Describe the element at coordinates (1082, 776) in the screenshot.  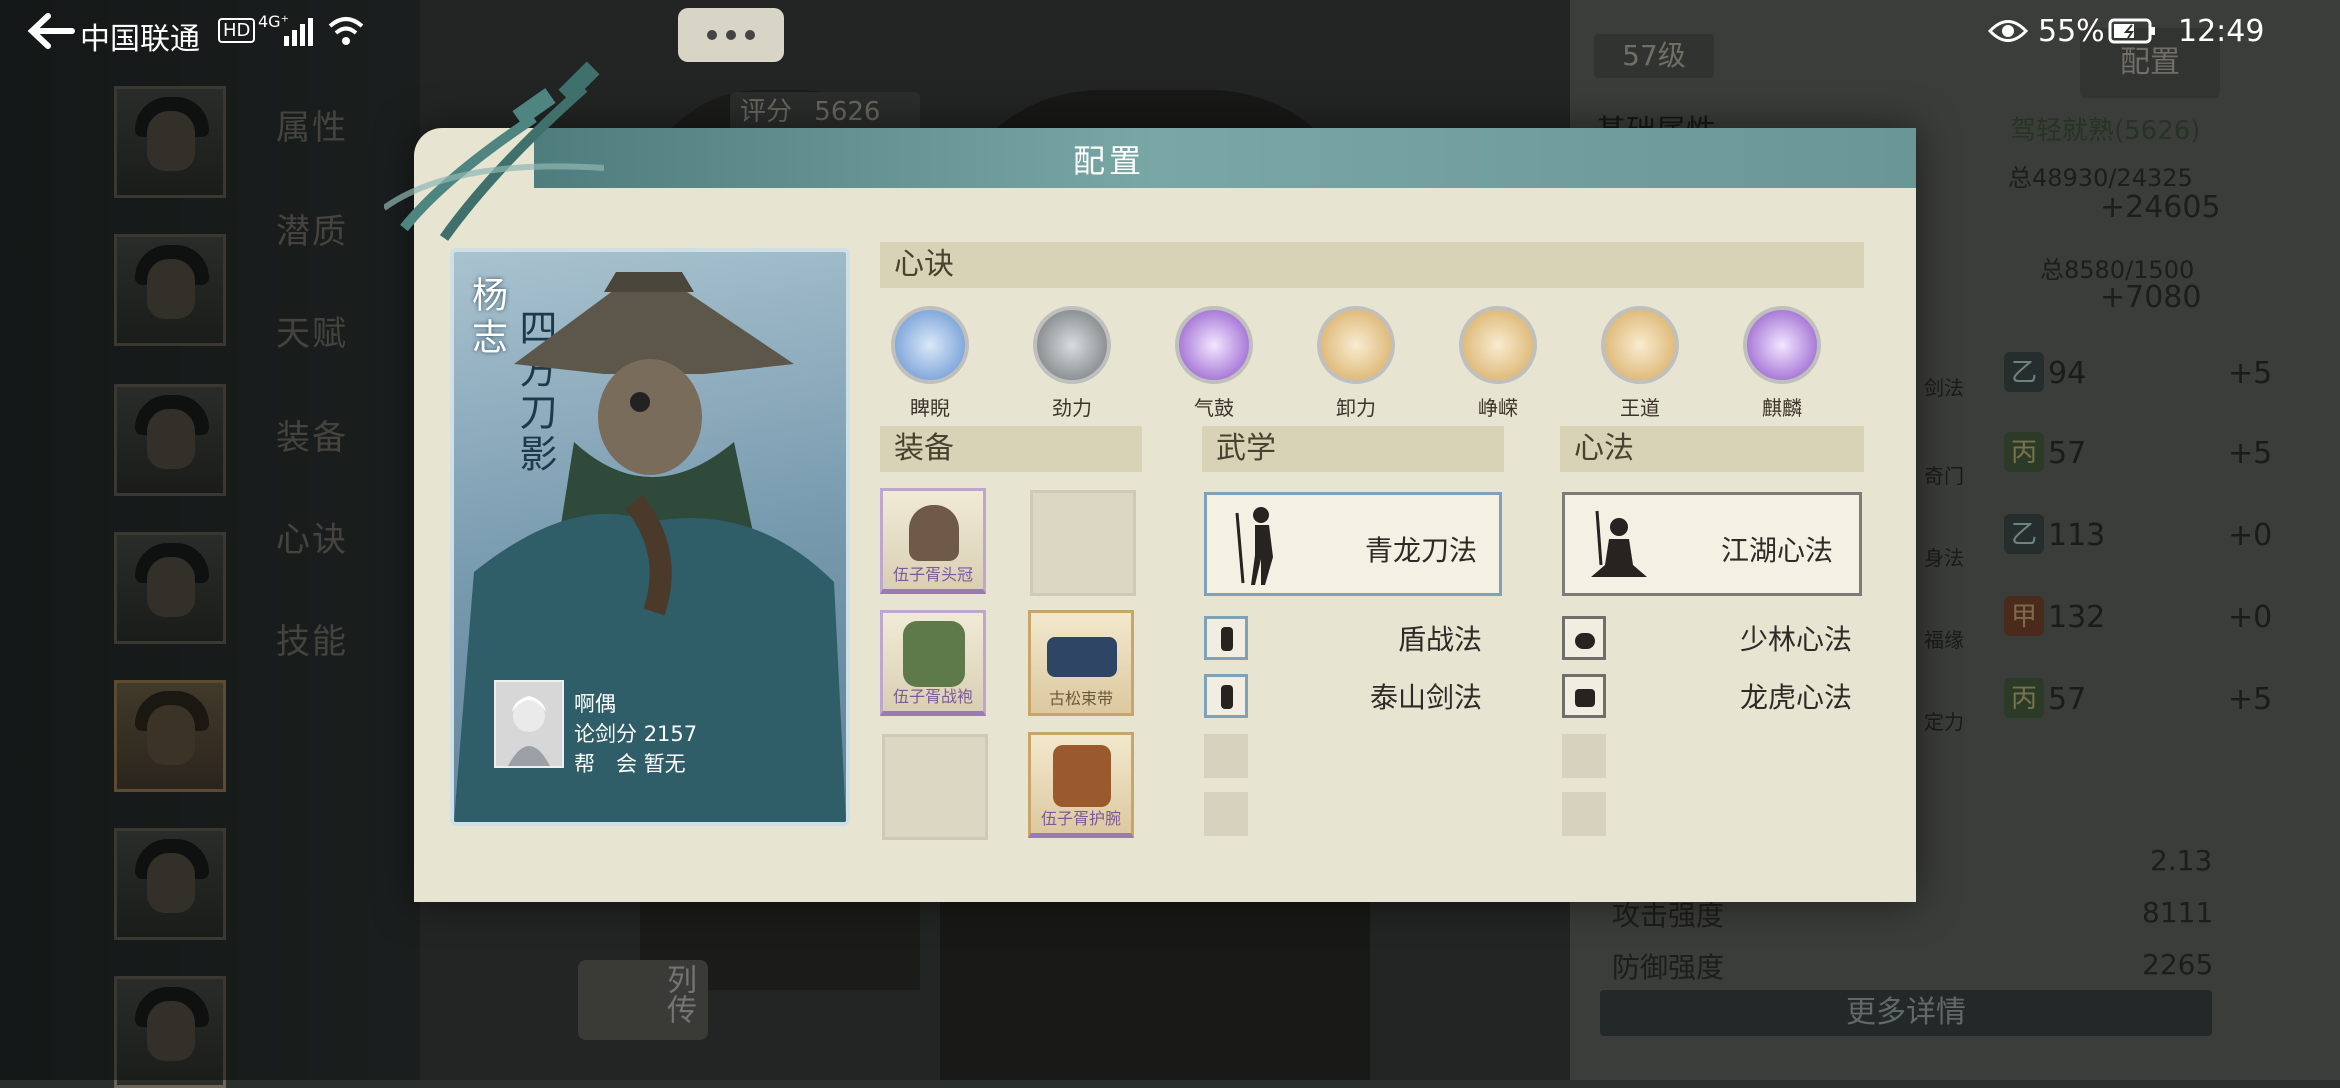
I see `bracer-icon` at that location.